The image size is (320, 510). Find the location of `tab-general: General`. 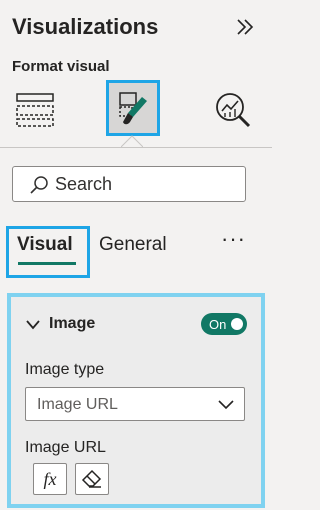

tab-general: General is located at coordinates (133, 245).